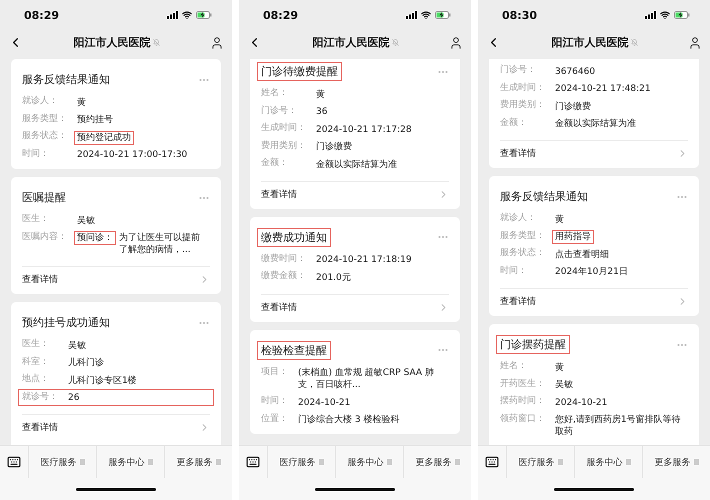 The image size is (710, 500). I want to click on field-value: 2024-10-21 17:18:19, so click(364, 260).